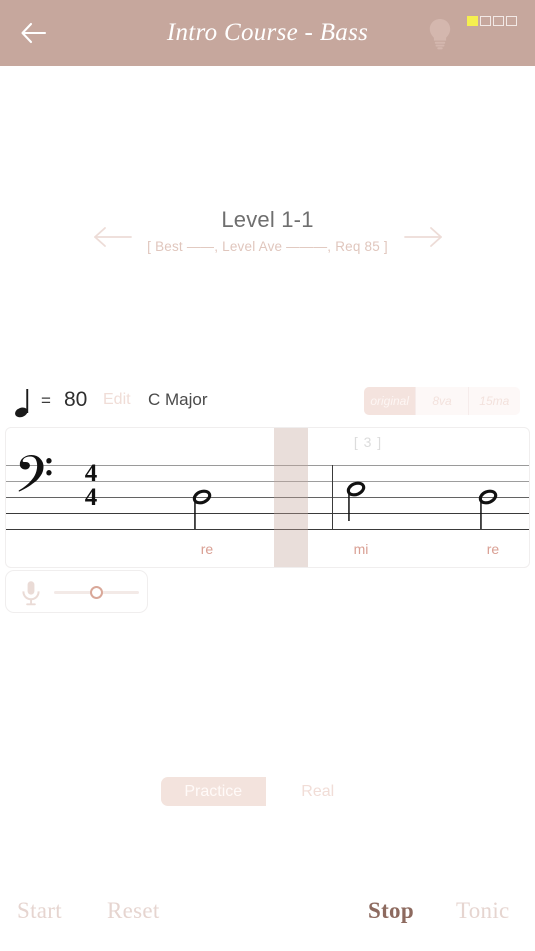  I want to click on key-signature-label: C Major, so click(178, 400).